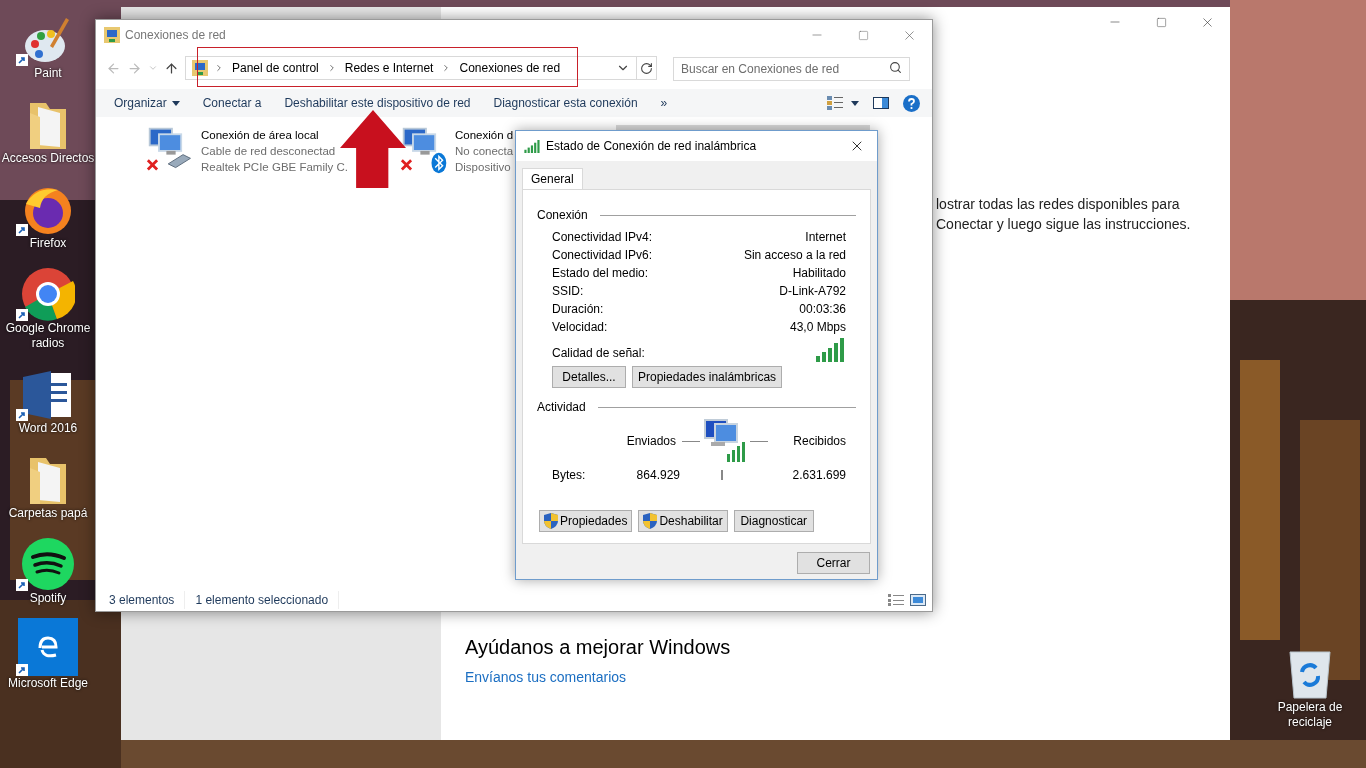 The width and height of the screenshot is (1366, 768). What do you see at coordinates (562, 215) in the screenshot?
I see `section-heading: Conexión` at bounding box center [562, 215].